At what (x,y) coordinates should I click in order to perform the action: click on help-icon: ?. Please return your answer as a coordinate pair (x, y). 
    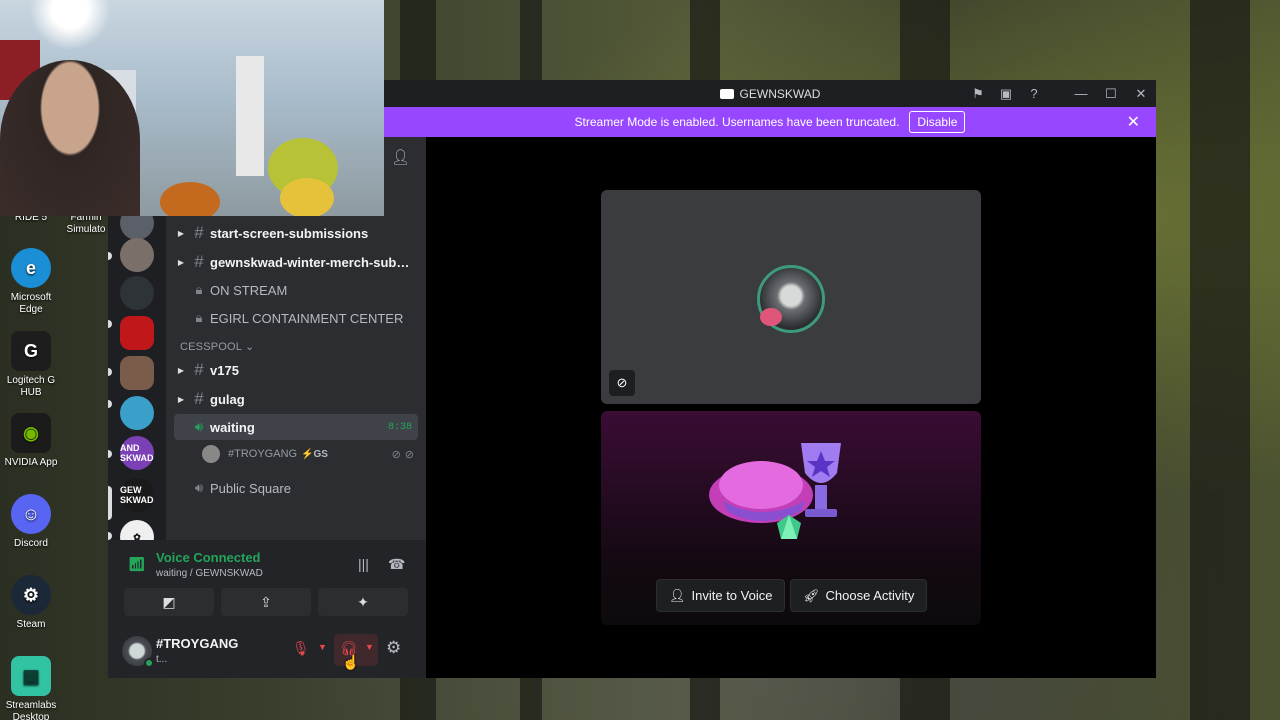
    Looking at the image, I should click on (1034, 93).